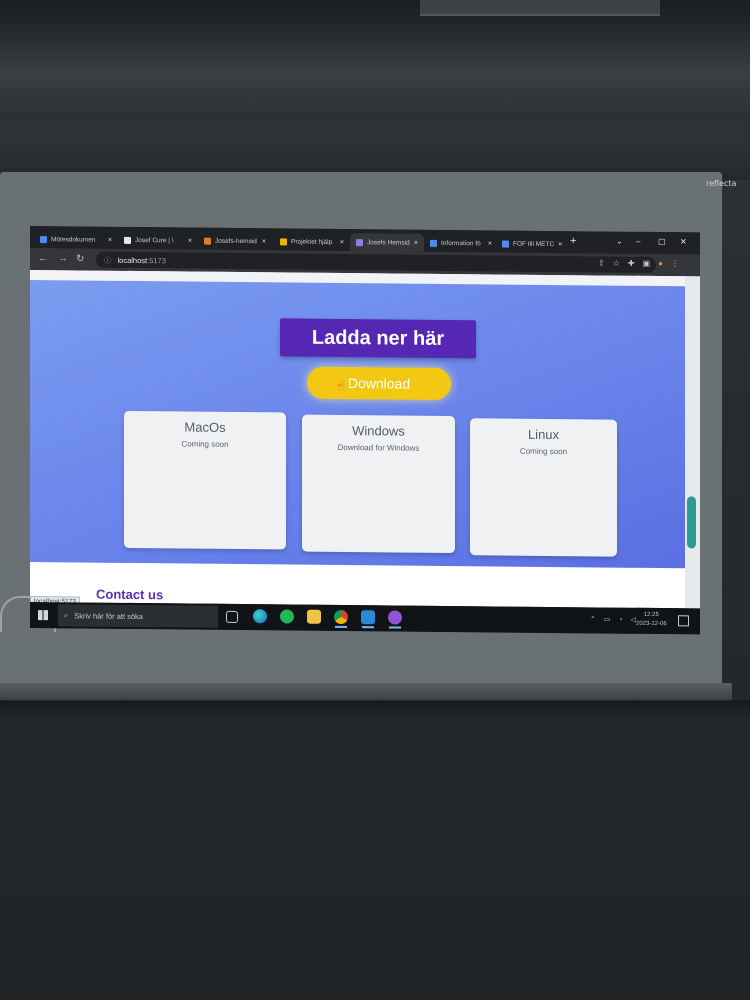 Image resolution: width=750 pixels, height=1000 pixels. I want to click on browser-tab: FOF till METC ×, so click(531, 243).